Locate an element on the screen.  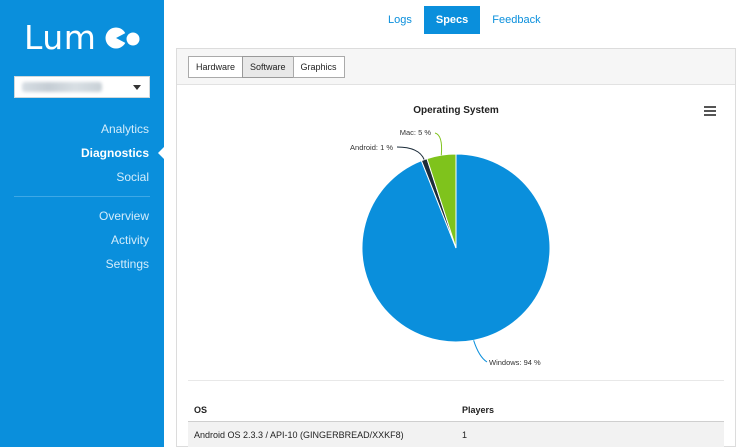
sidebar-item-diagnostics: Diagnostics is located at coordinates (115, 153).